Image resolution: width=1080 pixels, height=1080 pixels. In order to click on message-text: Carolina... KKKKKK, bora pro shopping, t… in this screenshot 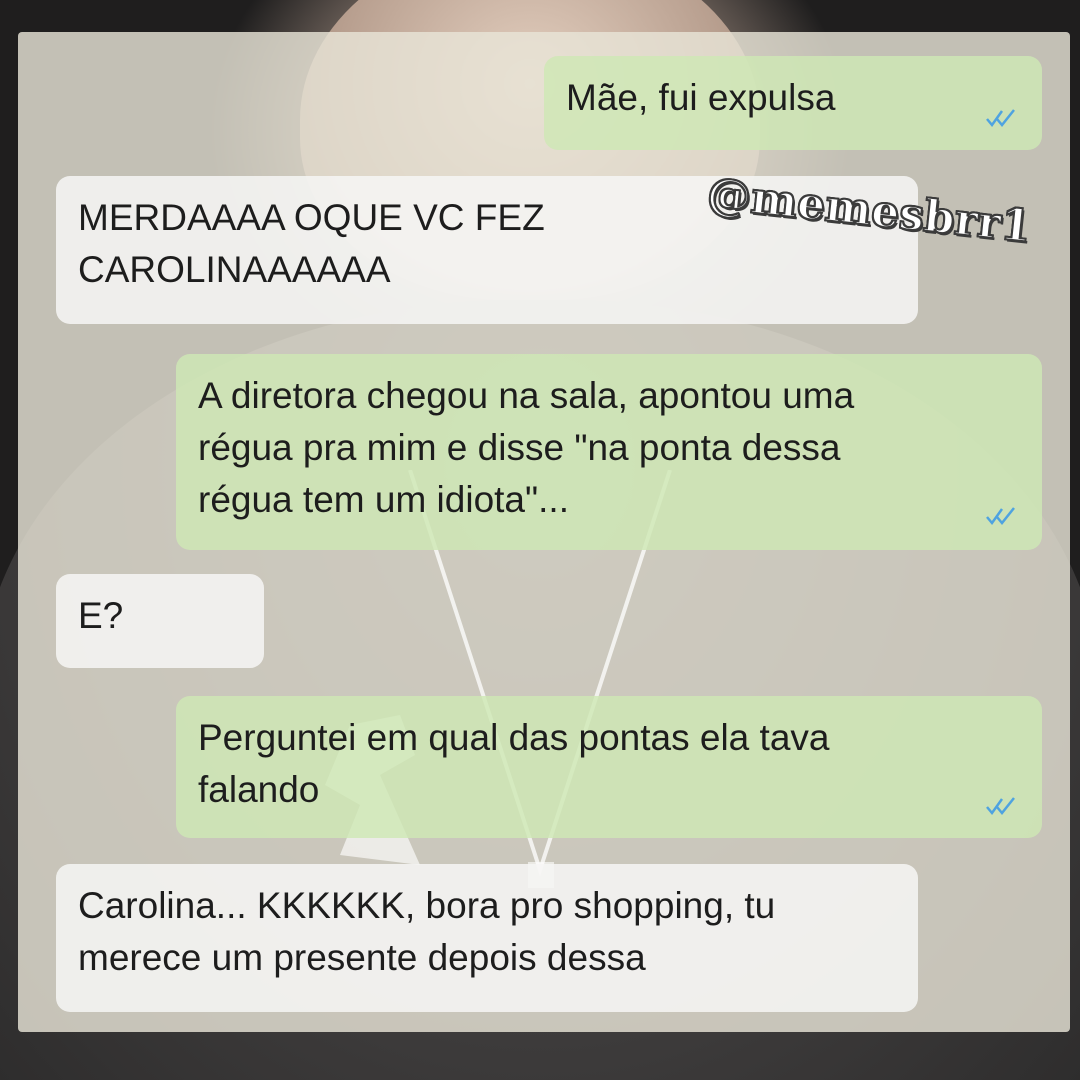, I will do `click(427, 931)`.